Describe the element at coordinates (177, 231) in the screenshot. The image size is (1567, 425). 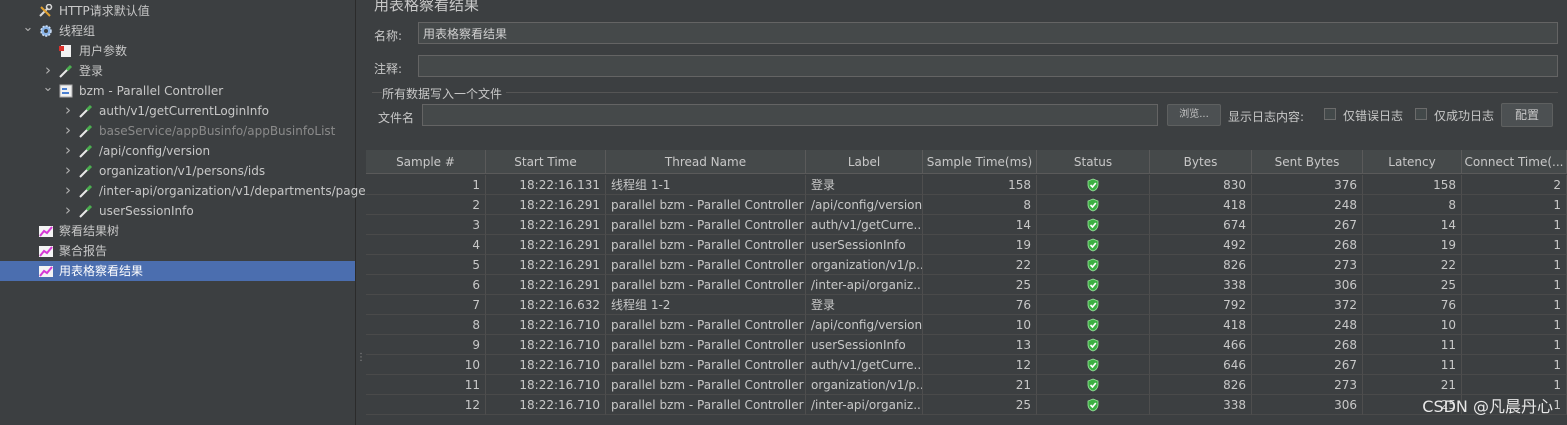
I see `tree-node: 察看结果树` at that location.